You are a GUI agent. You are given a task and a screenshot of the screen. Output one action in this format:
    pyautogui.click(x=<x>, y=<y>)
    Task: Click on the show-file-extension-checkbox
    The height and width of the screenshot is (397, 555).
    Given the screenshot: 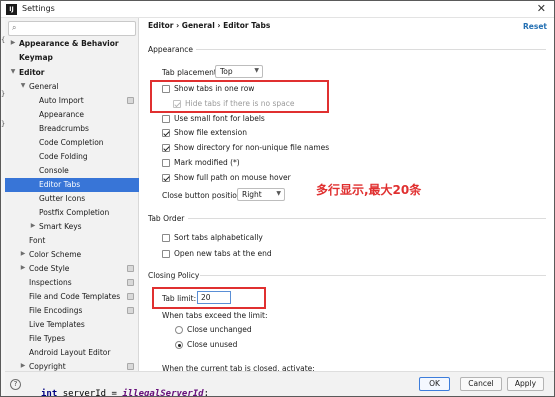 What is the action you would take?
    pyautogui.click(x=166, y=133)
    